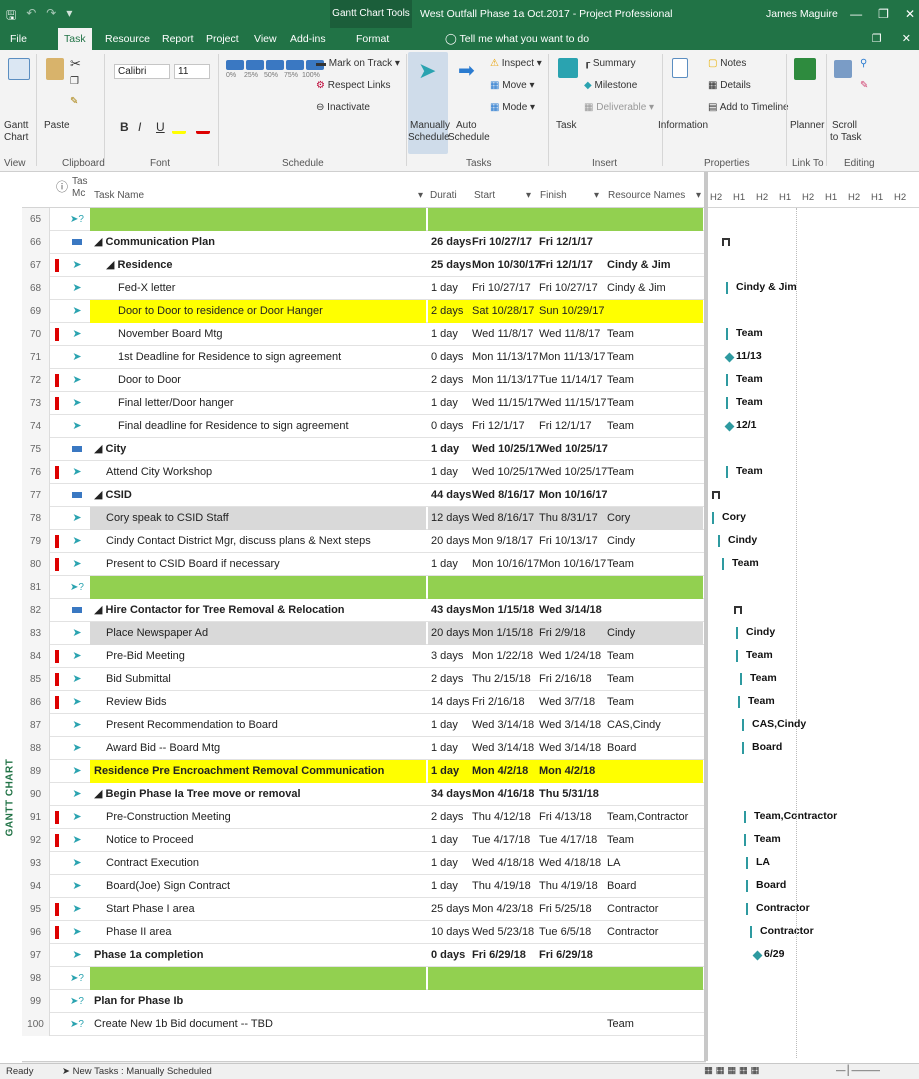  What do you see at coordinates (308, 39) in the screenshot?
I see `tab-add-ins: Add-ins` at bounding box center [308, 39].